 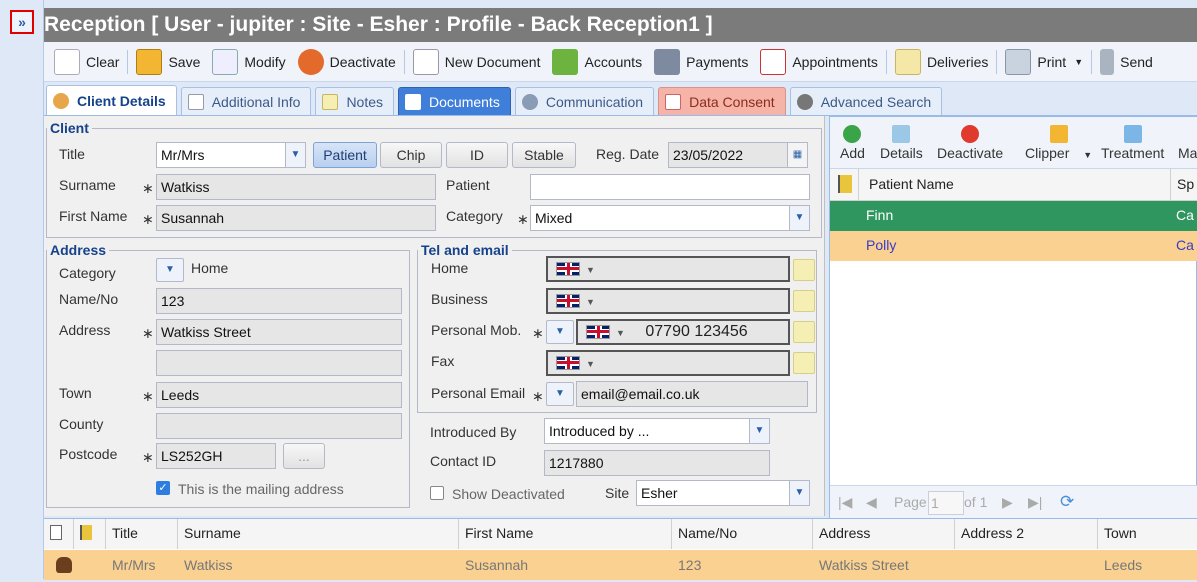 I want to click on species-header: Sp, so click(x=1182, y=185).